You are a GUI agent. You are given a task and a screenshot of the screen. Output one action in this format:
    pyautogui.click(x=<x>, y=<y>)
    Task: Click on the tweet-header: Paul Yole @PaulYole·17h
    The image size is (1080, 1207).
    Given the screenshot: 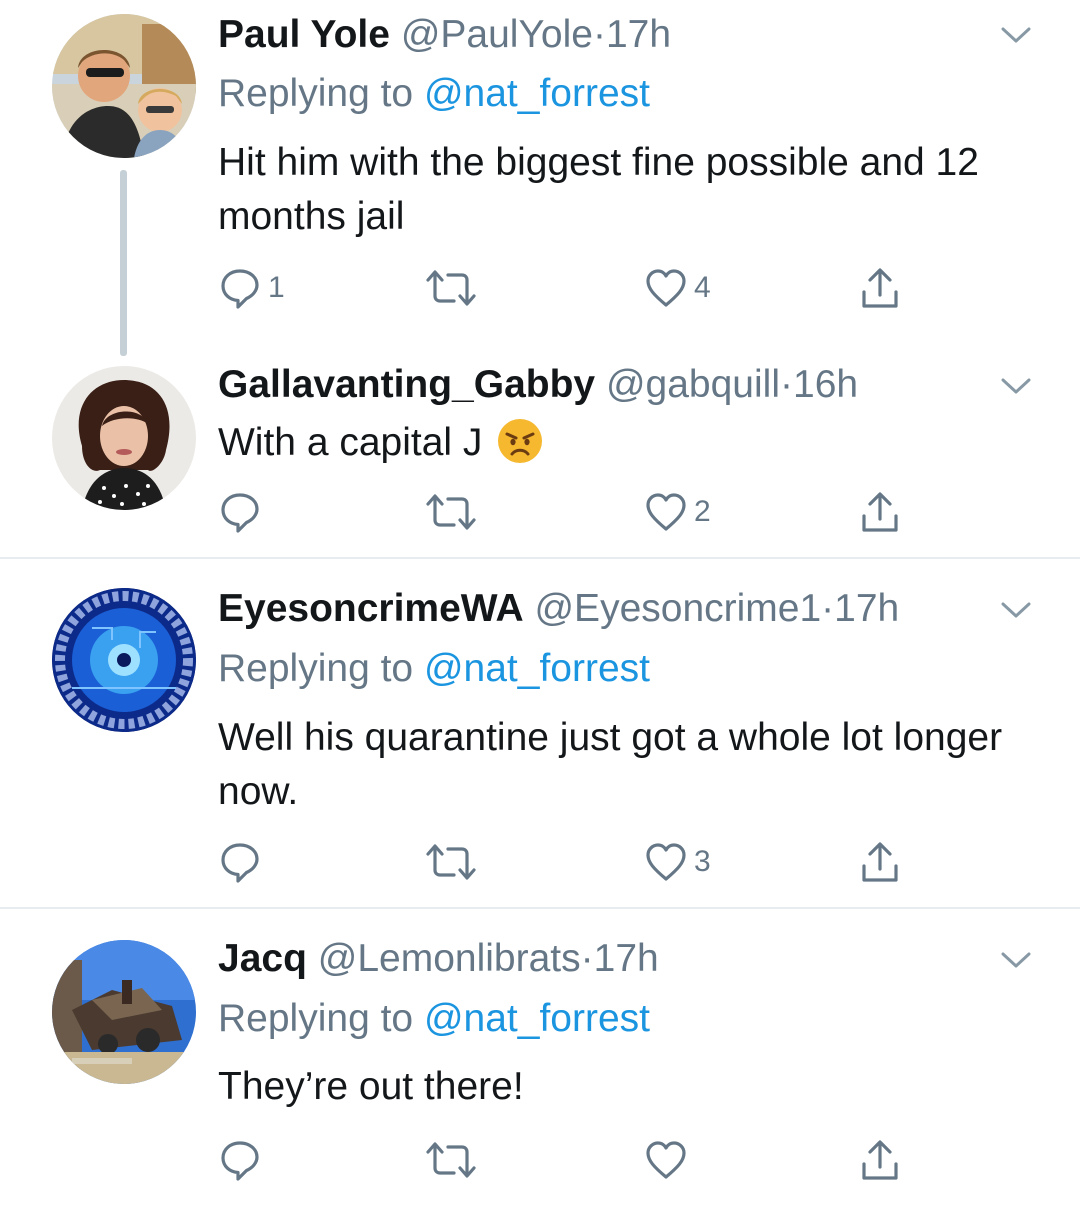 What is the action you would take?
    pyautogui.click(x=444, y=35)
    